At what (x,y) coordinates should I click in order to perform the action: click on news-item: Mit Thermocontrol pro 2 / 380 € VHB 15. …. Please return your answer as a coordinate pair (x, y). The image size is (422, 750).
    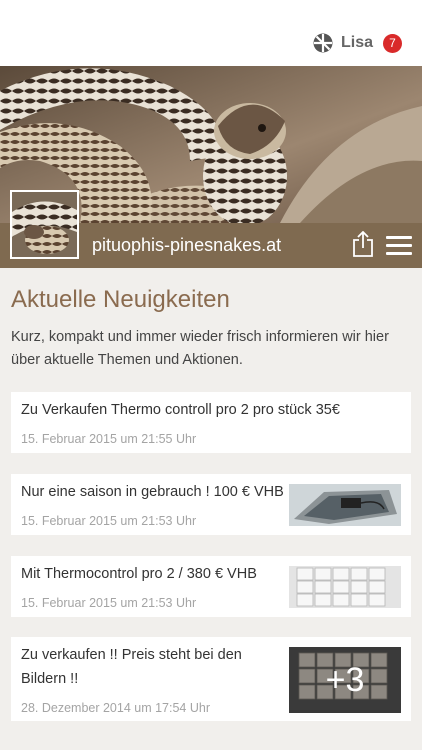
    Looking at the image, I should click on (211, 586).